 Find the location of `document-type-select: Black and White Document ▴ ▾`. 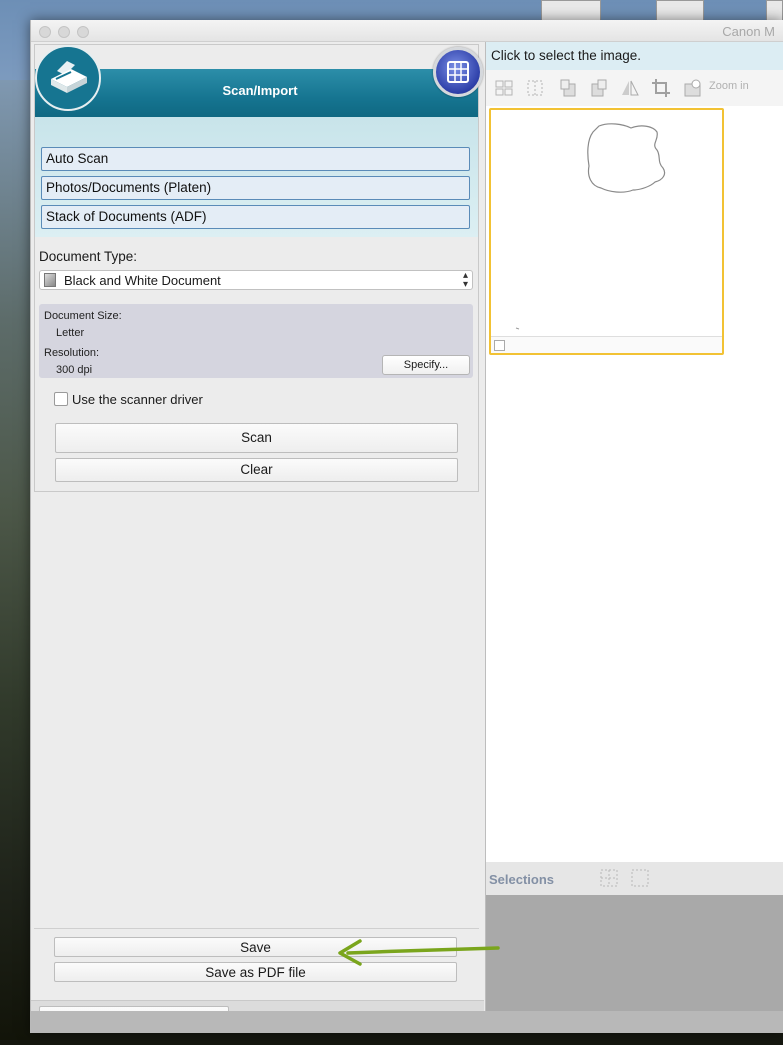

document-type-select: Black and White Document ▴ ▾ is located at coordinates (256, 280).